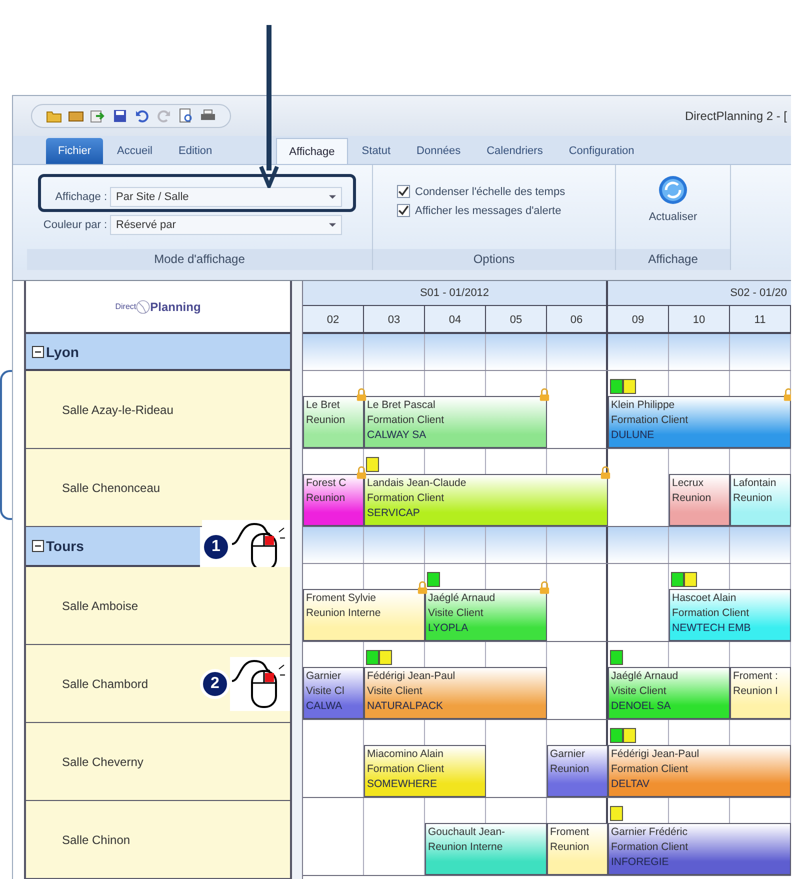 Image resolution: width=792 pixels, height=879 pixels. Describe the element at coordinates (376, 151) in the screenshot. I see `ribbon-tab: Statut` at that location.